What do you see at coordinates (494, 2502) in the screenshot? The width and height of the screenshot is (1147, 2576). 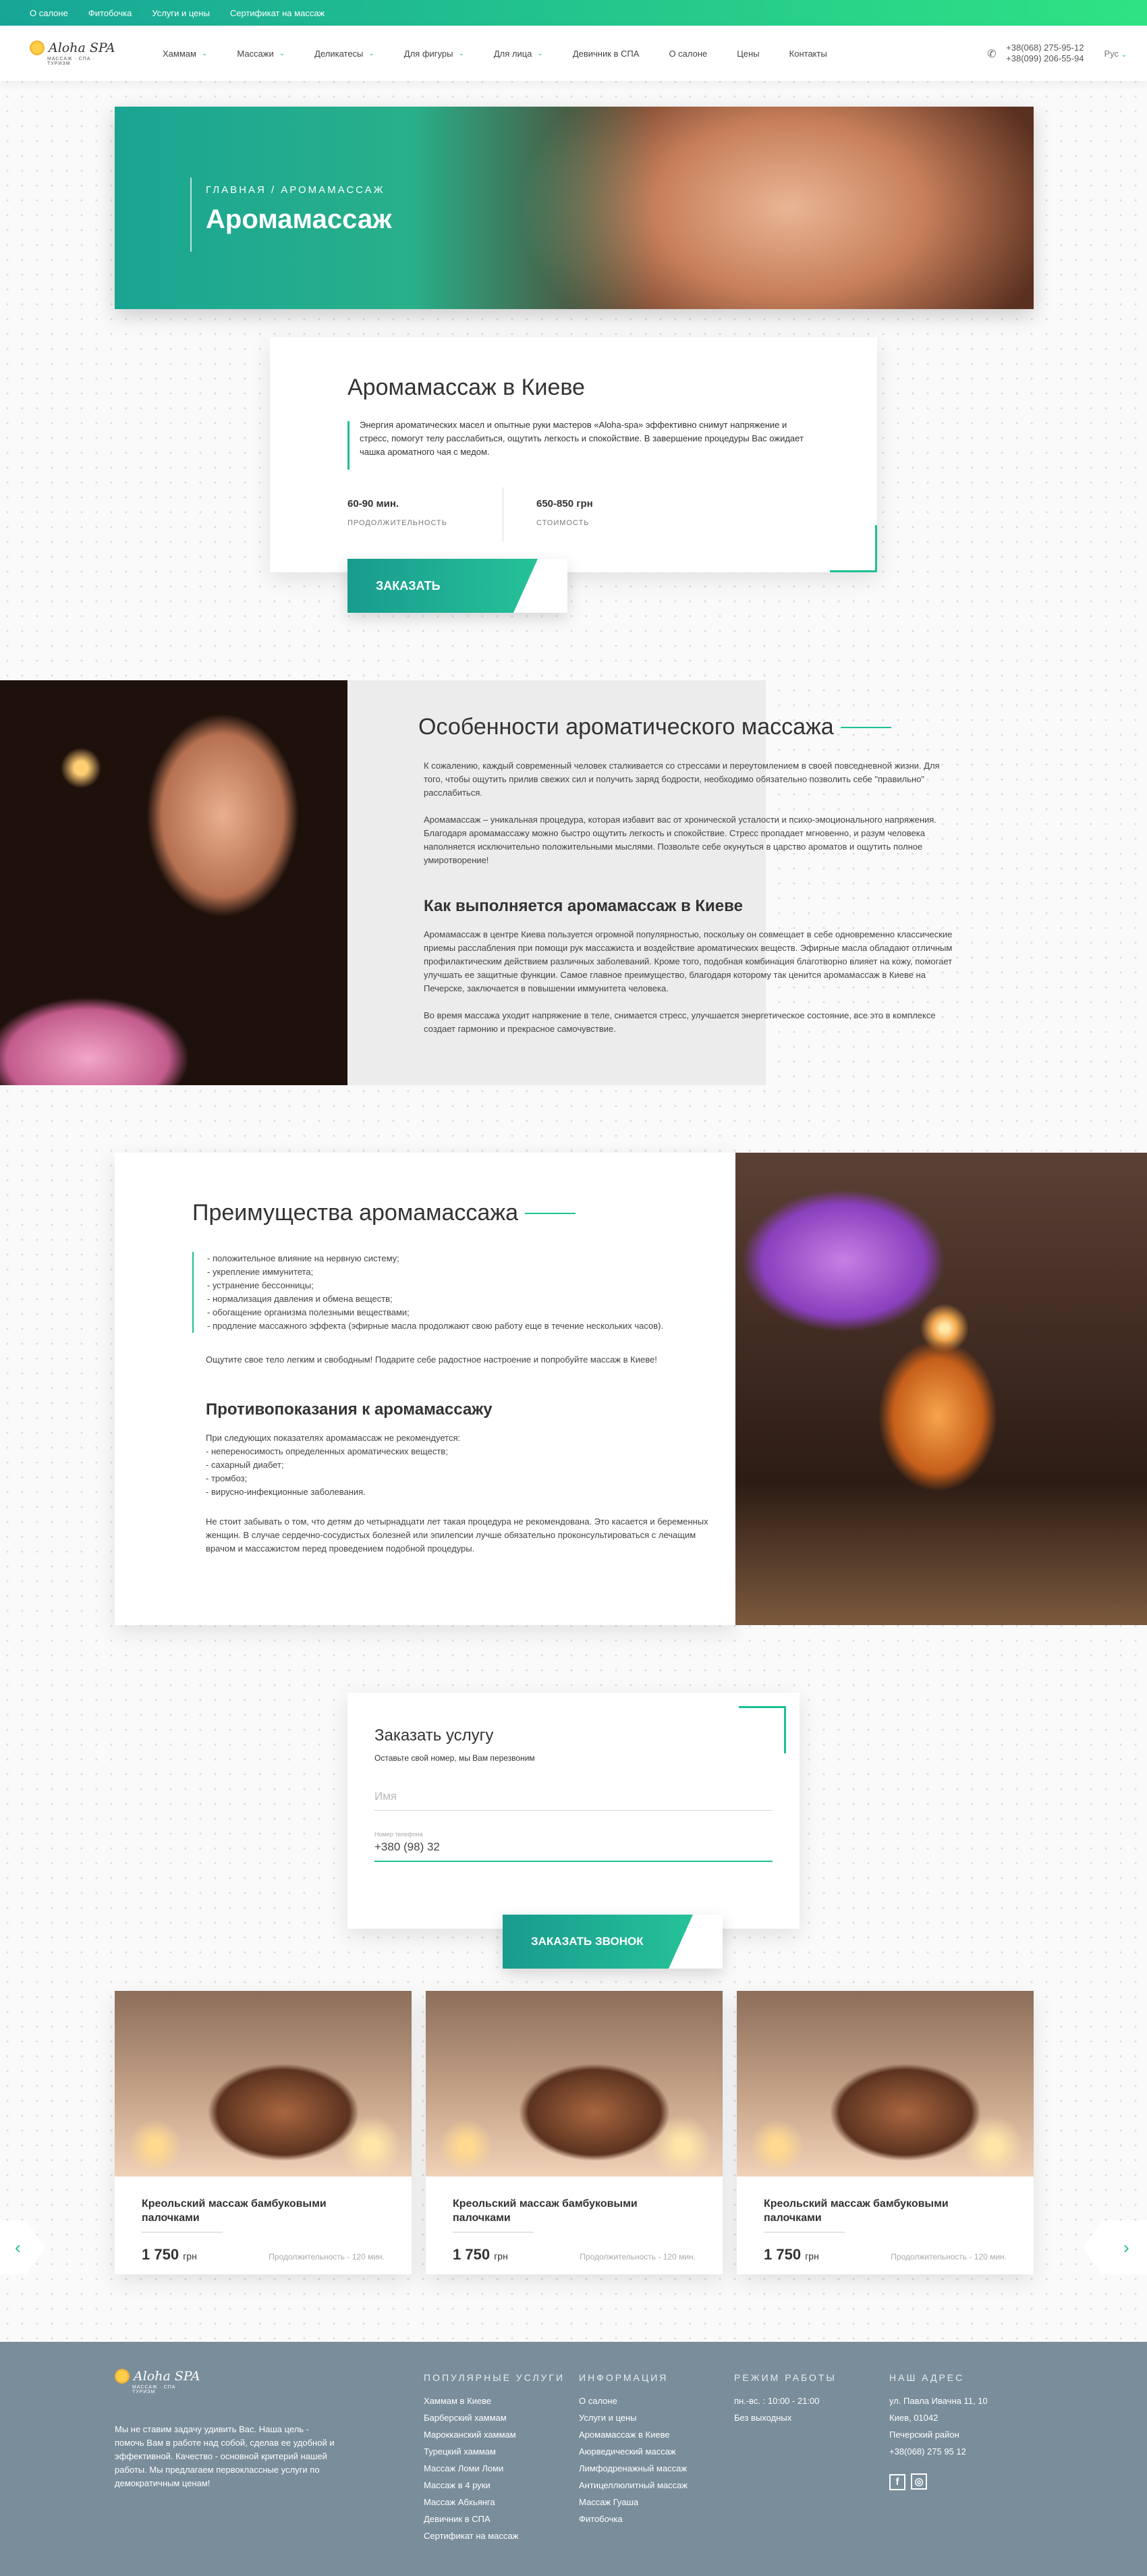 I see `footer-link: Массаж Абхьянга` at bounding box center [494, 2502].